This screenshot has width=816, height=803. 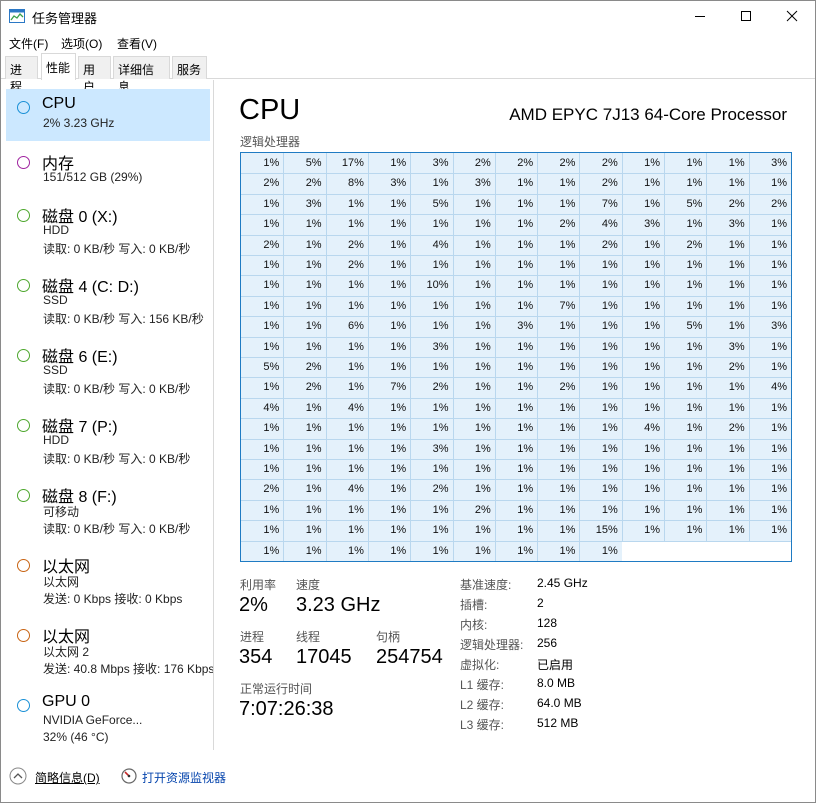 I want to click on uptime-label: 正常运行时间, so click(x=276, y=689).